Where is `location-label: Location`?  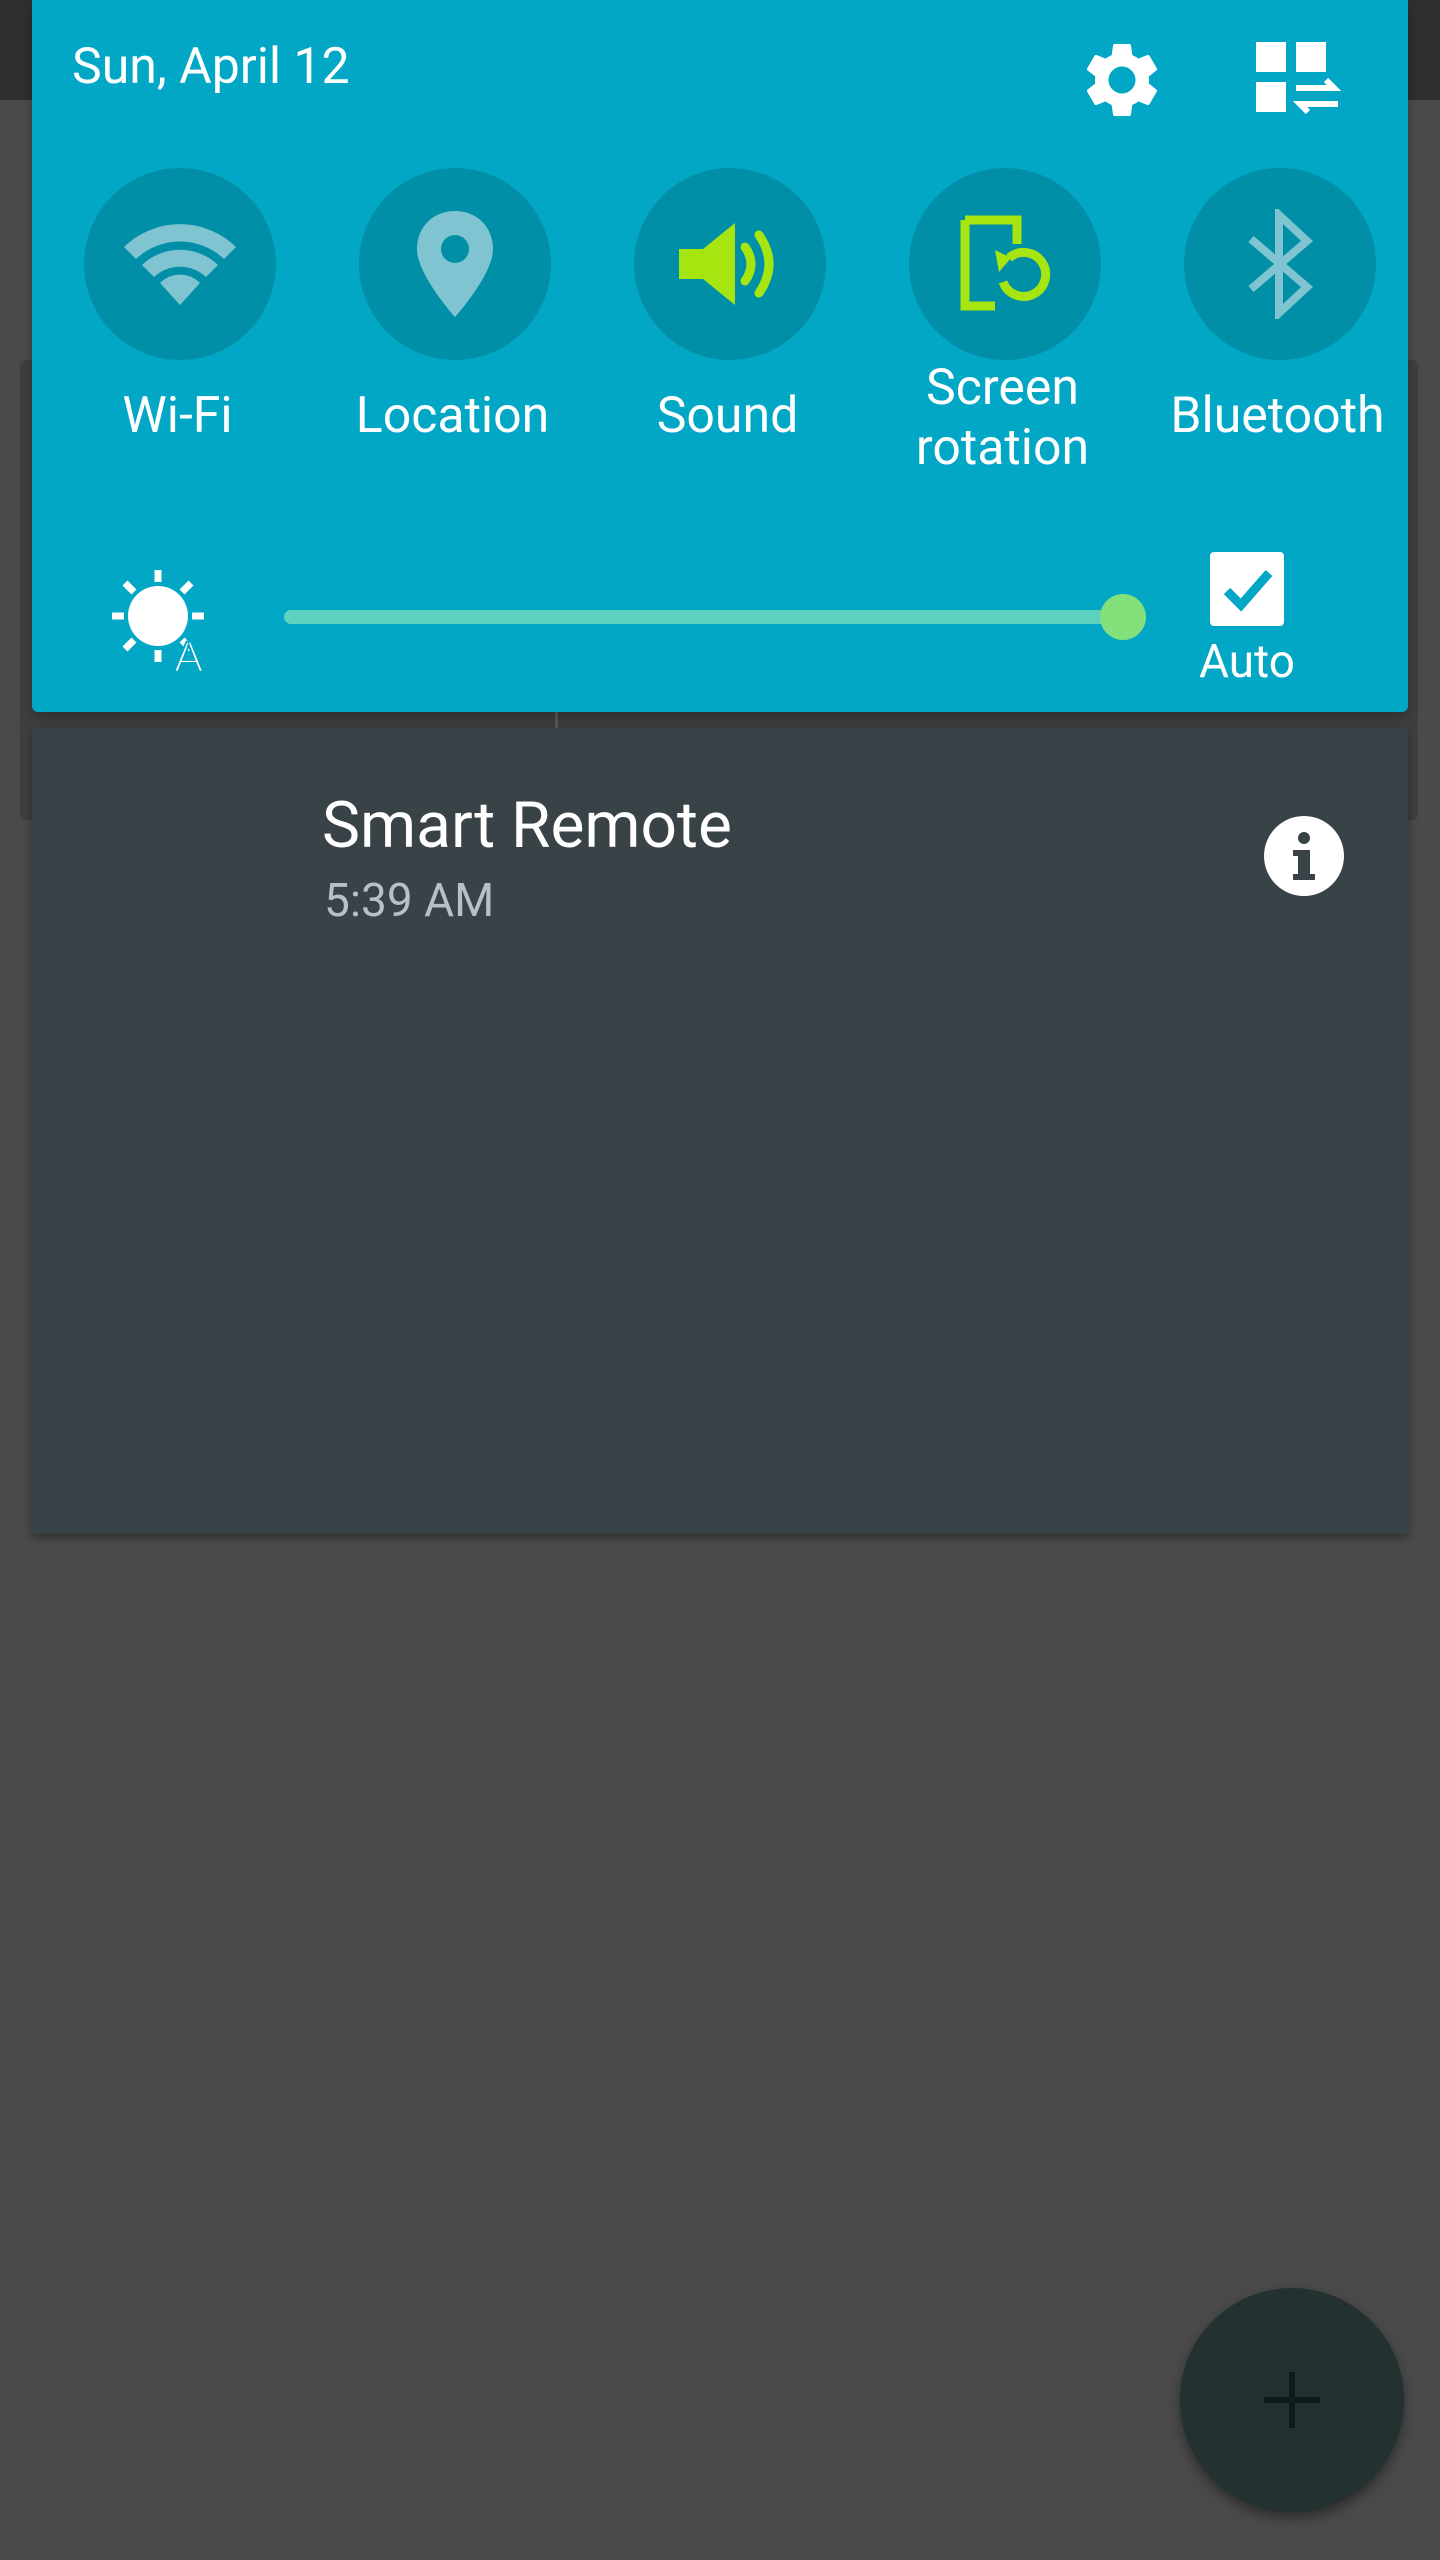 location-label: Location is located at coordinates (452, 416).